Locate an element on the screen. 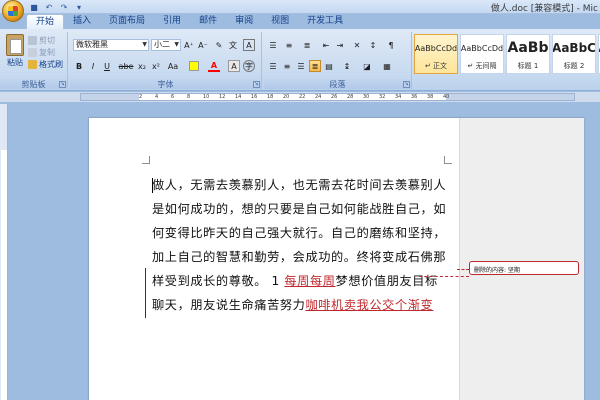 This screenshot has width=600, height=400. ruler-tick-label: 10 is located at coordinates (206, 97).